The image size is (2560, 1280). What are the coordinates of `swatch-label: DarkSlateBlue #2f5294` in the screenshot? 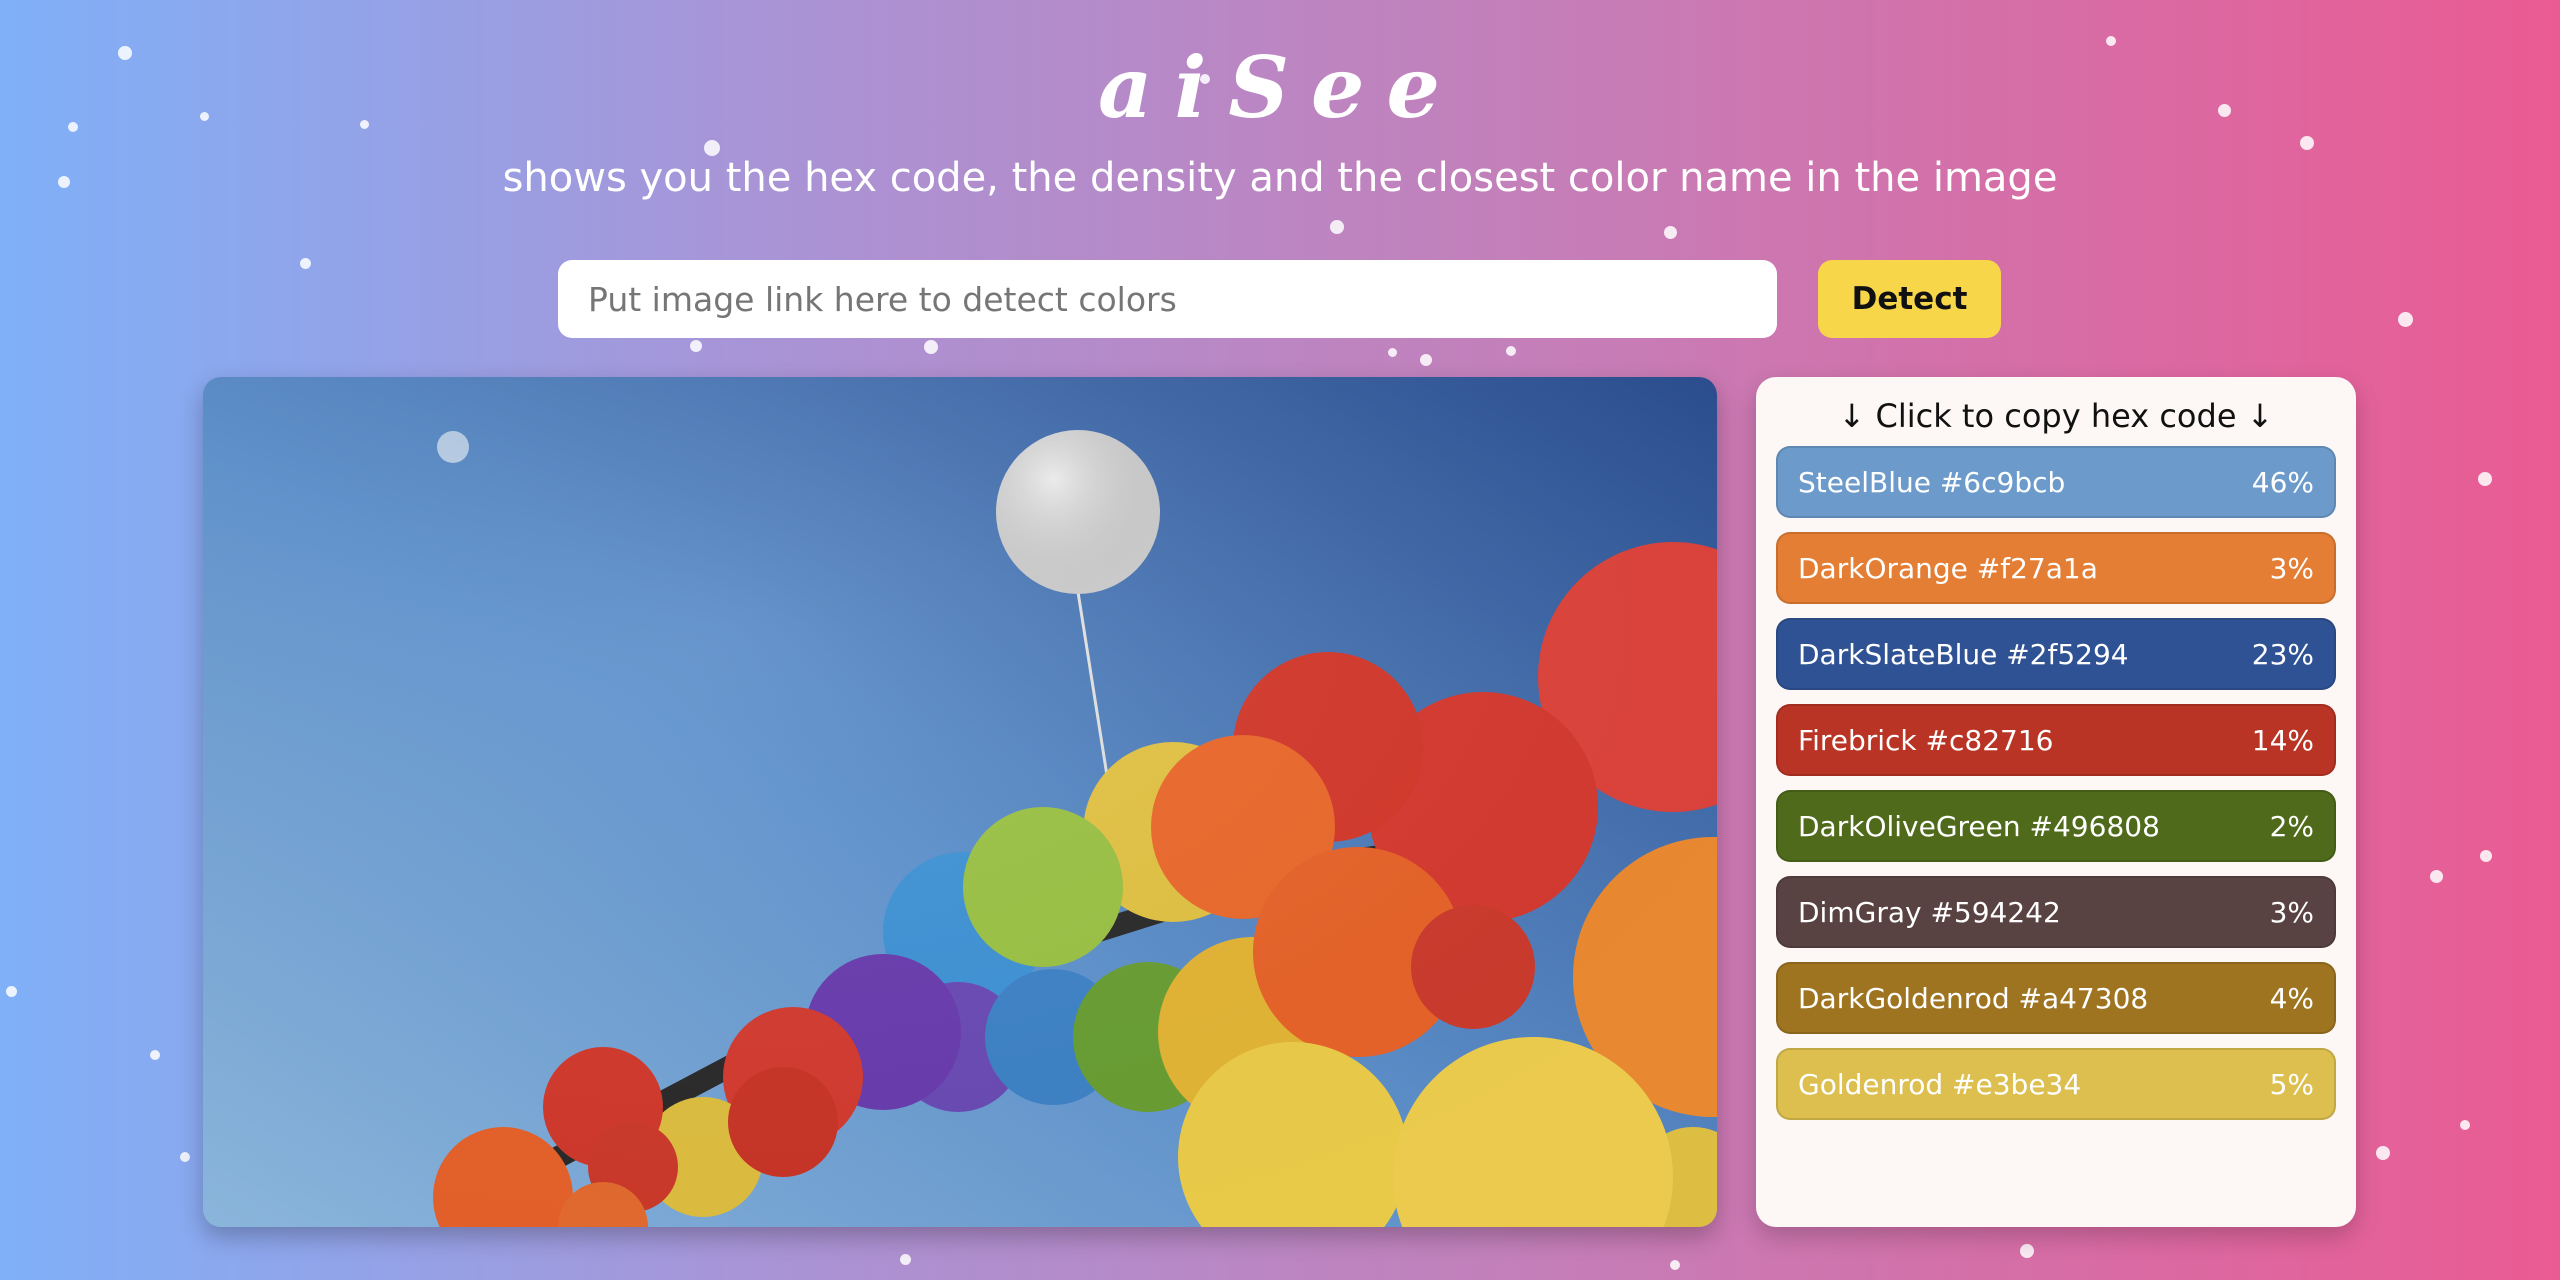 It's located at (1963, 654).